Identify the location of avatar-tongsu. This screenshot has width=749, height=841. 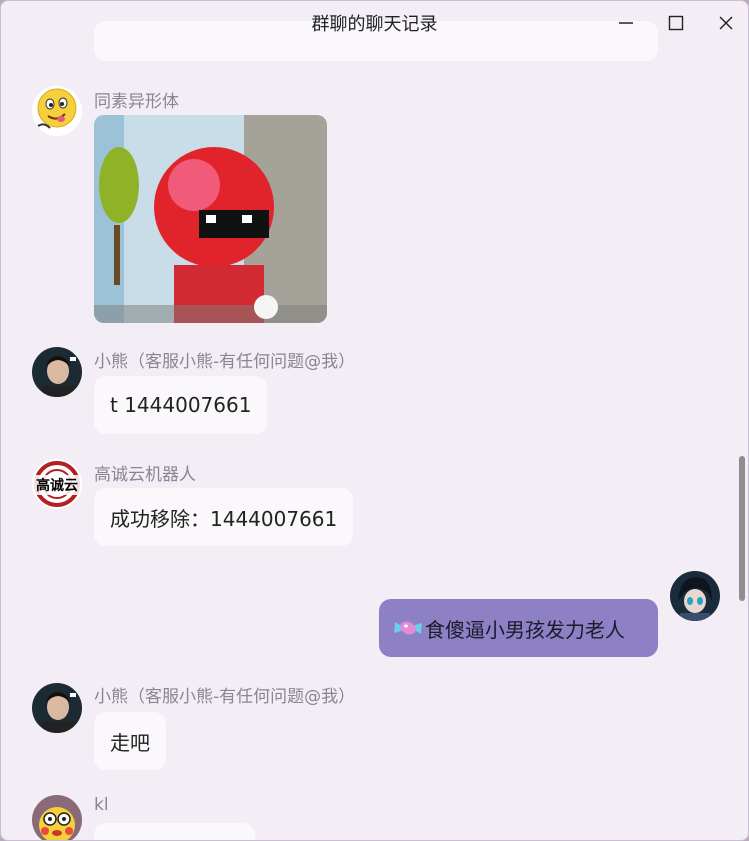
(57, 111).